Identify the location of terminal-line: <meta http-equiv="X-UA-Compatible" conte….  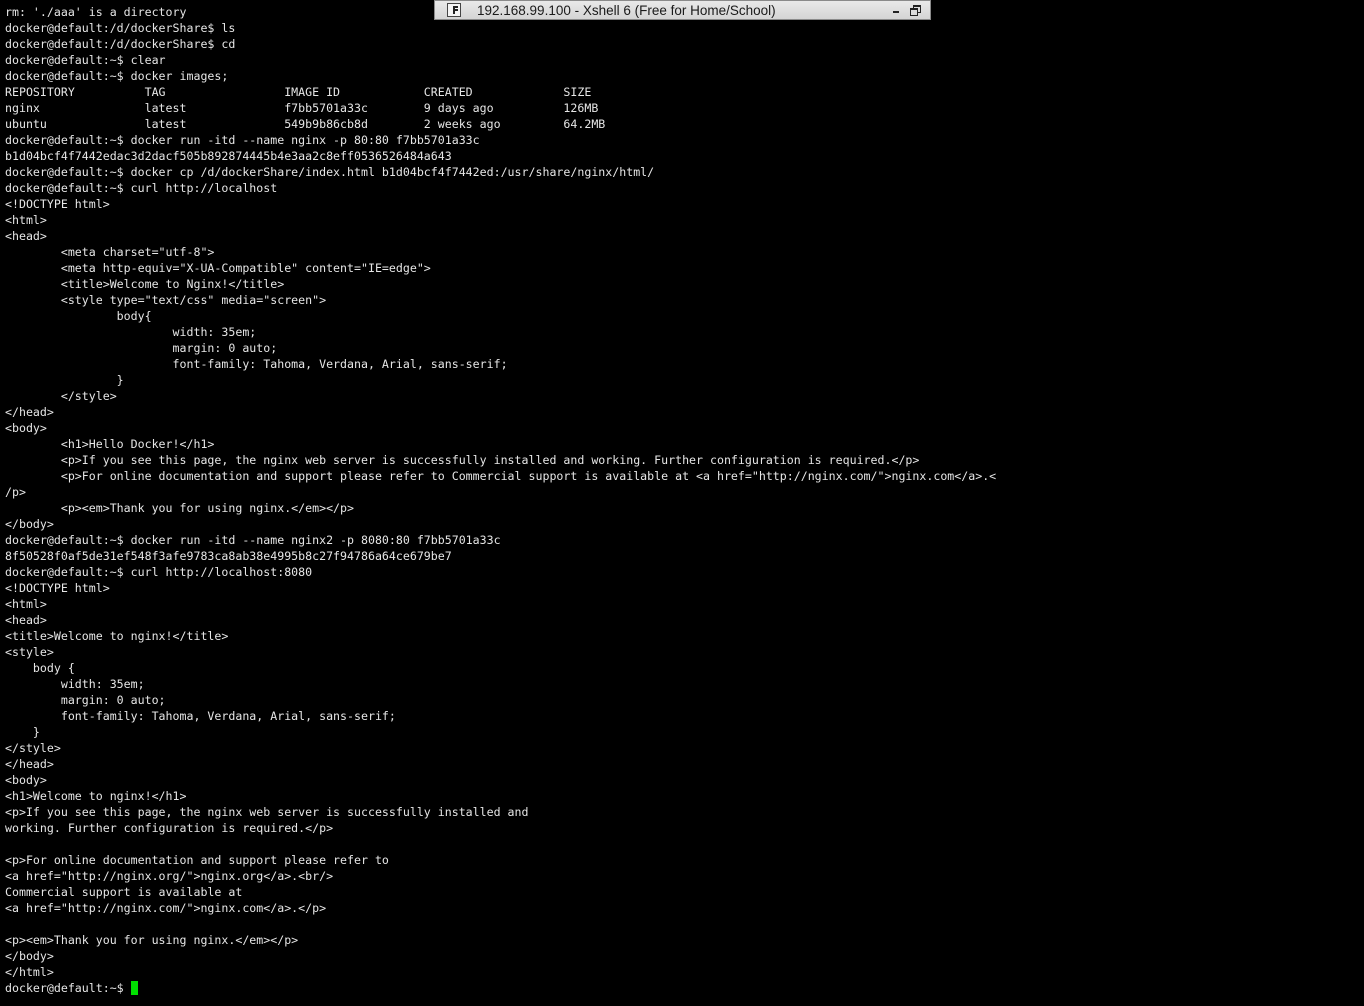
(218, 268).